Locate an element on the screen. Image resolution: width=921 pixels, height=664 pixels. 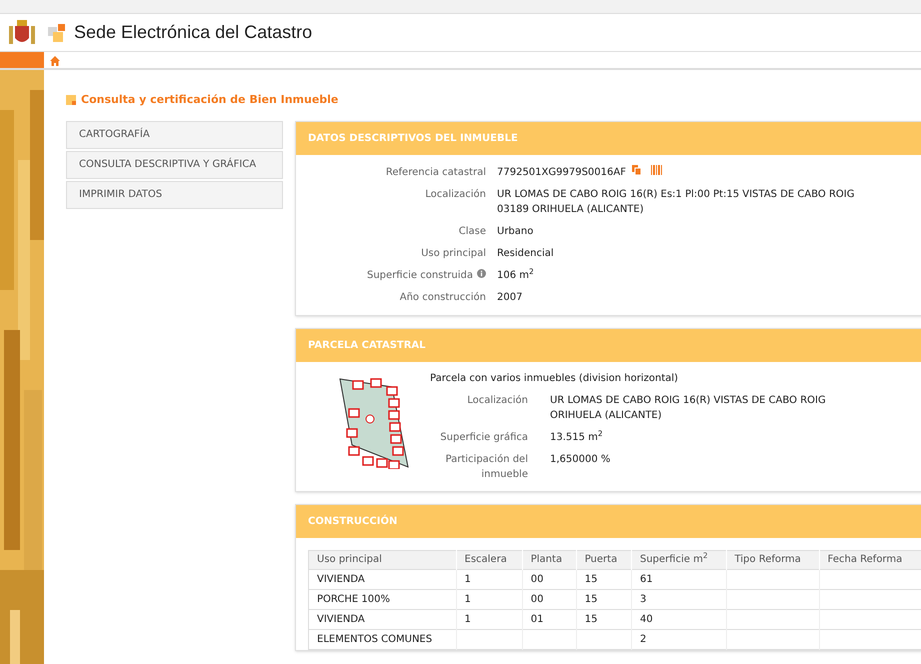
column-header: Planta is located at coordinates (549, 559).